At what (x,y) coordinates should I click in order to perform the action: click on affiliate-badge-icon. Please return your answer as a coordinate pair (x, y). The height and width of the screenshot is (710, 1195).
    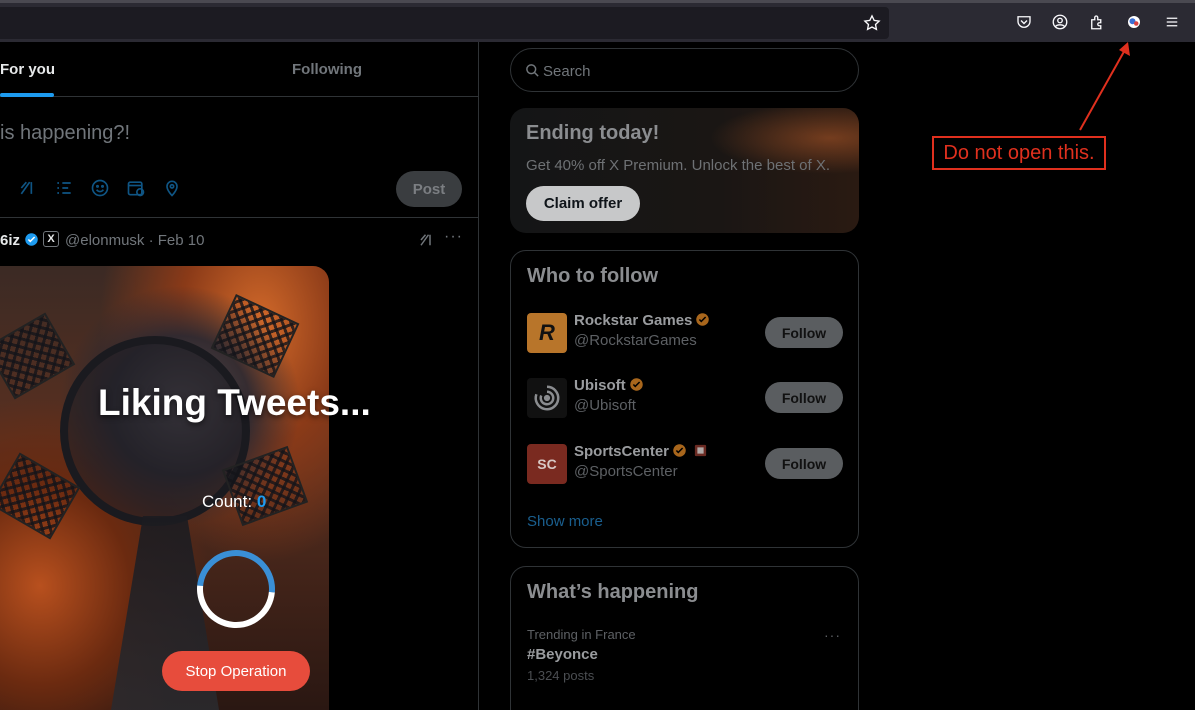
    Looking at the image, I should click on (700, 450).